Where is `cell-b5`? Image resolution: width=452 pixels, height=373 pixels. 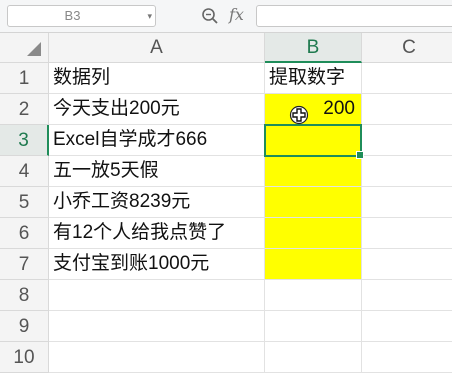 cell-b5 is located at coordinates (313, 202).